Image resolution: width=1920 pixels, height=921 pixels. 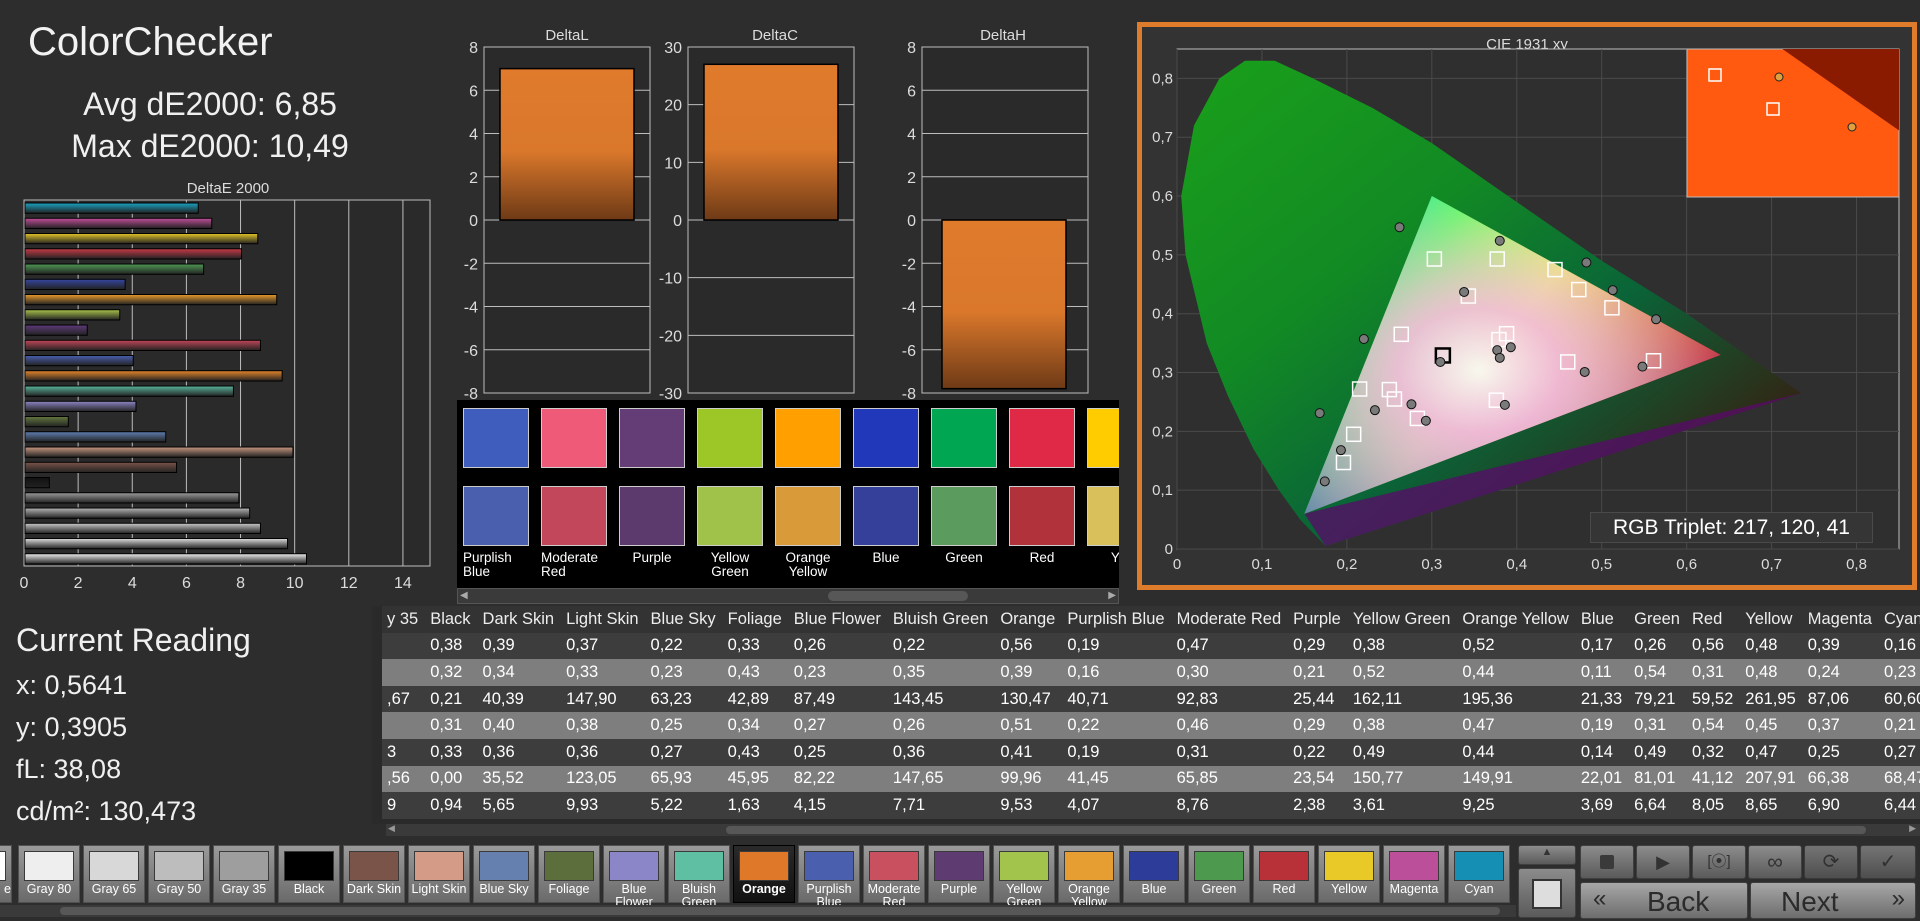 I want to click on swatch-button: Black, so click(x=309, y=874).